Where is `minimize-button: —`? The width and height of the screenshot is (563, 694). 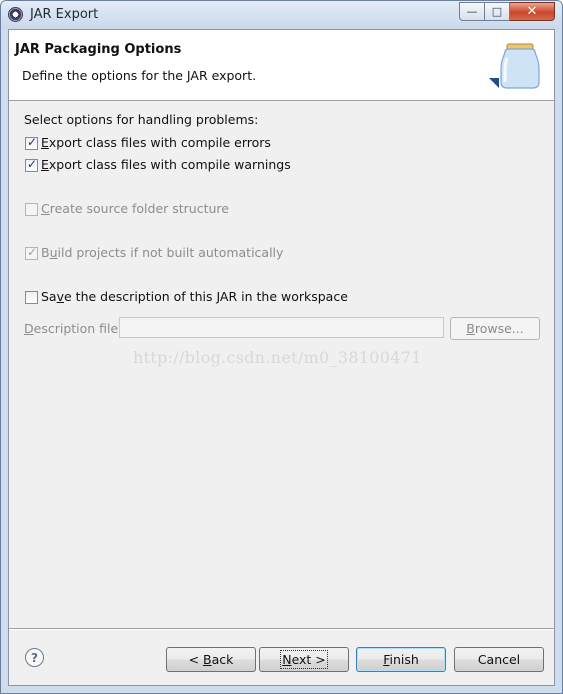
minimize-button: — is located at coordinates (472, 11).